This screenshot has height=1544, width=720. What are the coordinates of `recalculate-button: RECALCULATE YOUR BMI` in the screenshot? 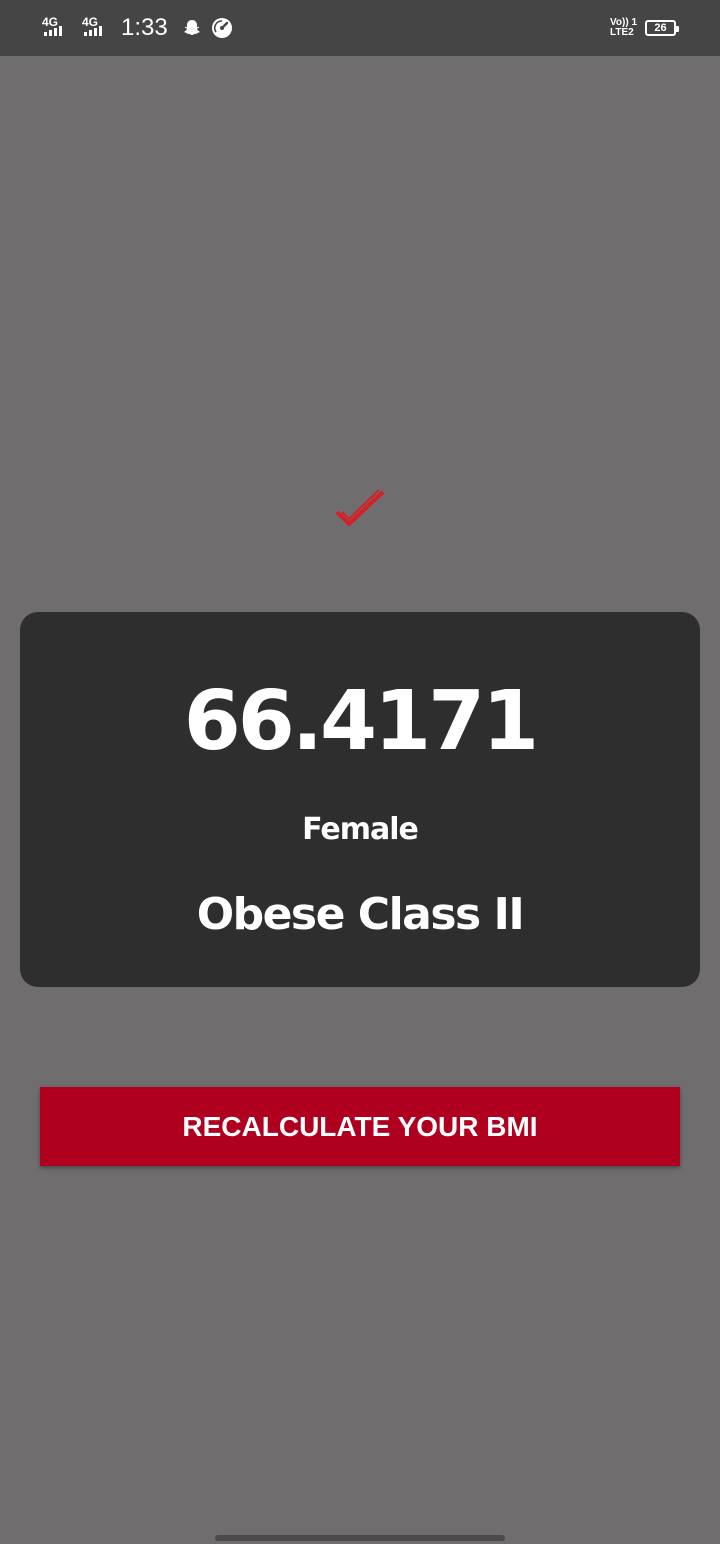 It's located at (360, 1126).